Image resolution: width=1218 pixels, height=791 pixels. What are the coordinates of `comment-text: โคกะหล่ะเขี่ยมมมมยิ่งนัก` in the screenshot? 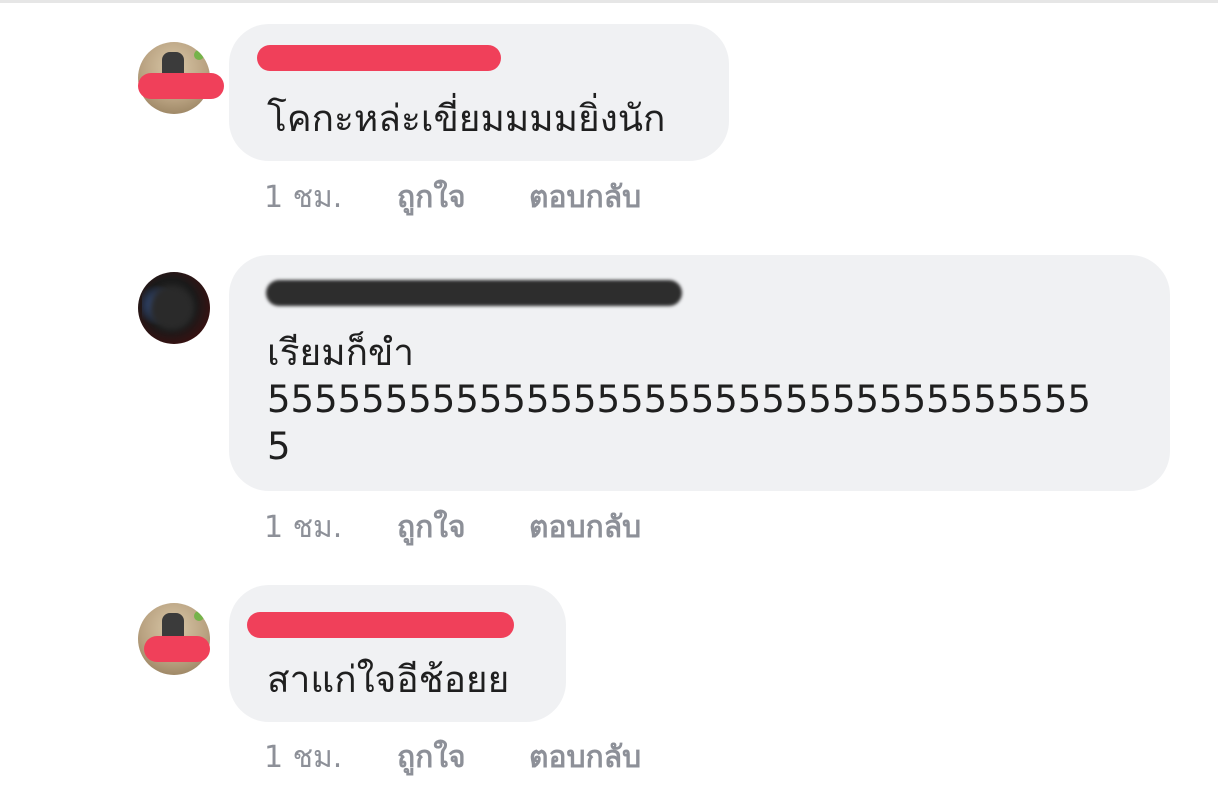 It's located at (466, 118).